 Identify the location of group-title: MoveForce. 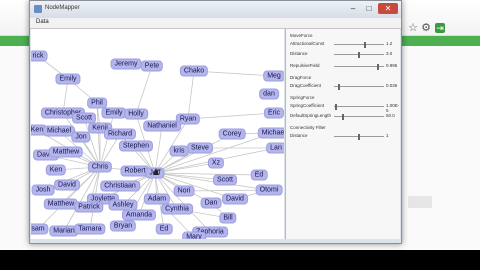
(301, 35).